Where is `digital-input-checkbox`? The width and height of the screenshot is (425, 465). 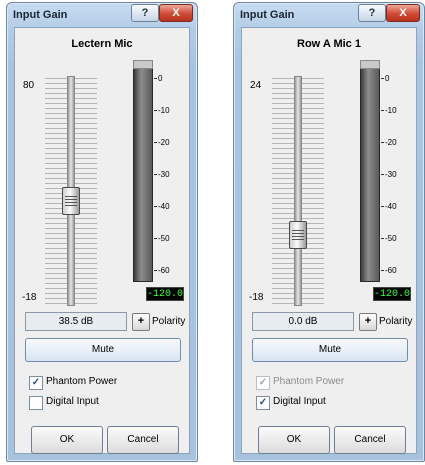
digital-input-checkbox is located at coordinates (36, 403).